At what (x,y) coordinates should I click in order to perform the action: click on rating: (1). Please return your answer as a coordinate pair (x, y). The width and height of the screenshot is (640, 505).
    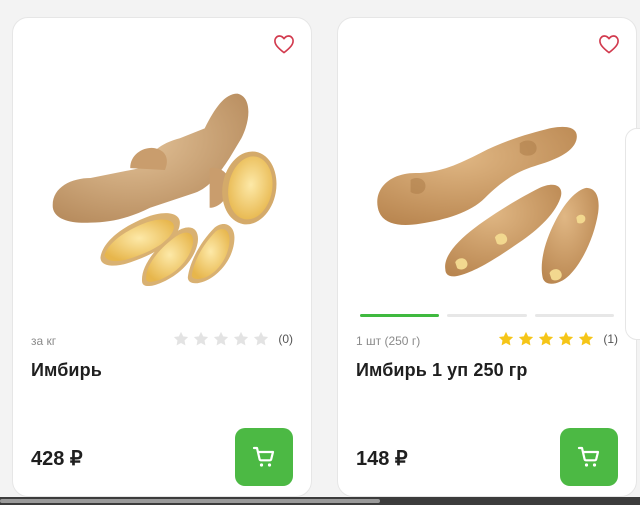
    Looking at the image, I should click on (557, 339).